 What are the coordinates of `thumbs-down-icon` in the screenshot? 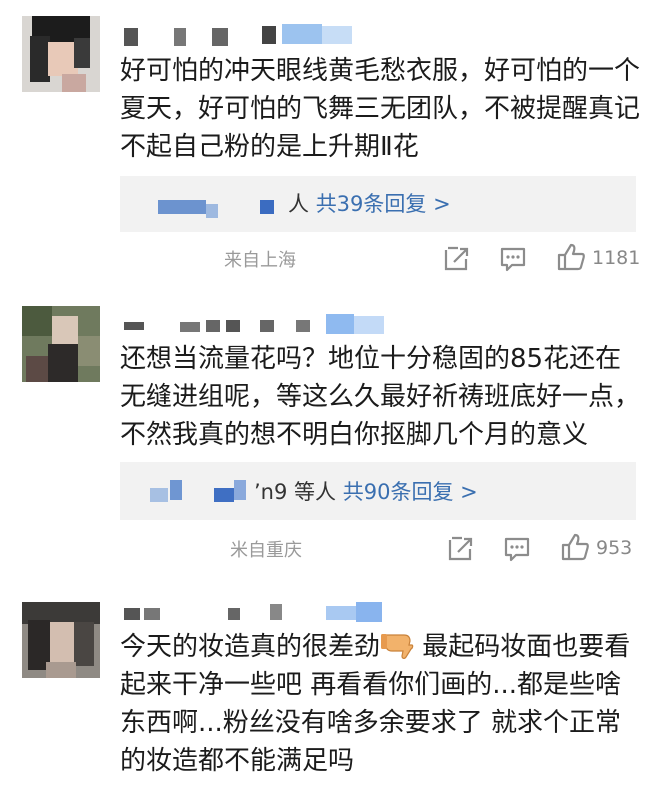 It's located at (397, 646).